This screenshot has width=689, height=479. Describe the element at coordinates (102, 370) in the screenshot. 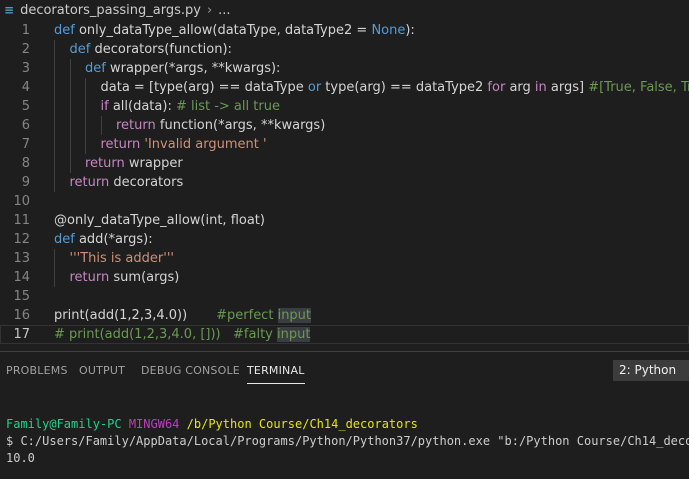

I see `tab-output: OUTPUT` at that location.